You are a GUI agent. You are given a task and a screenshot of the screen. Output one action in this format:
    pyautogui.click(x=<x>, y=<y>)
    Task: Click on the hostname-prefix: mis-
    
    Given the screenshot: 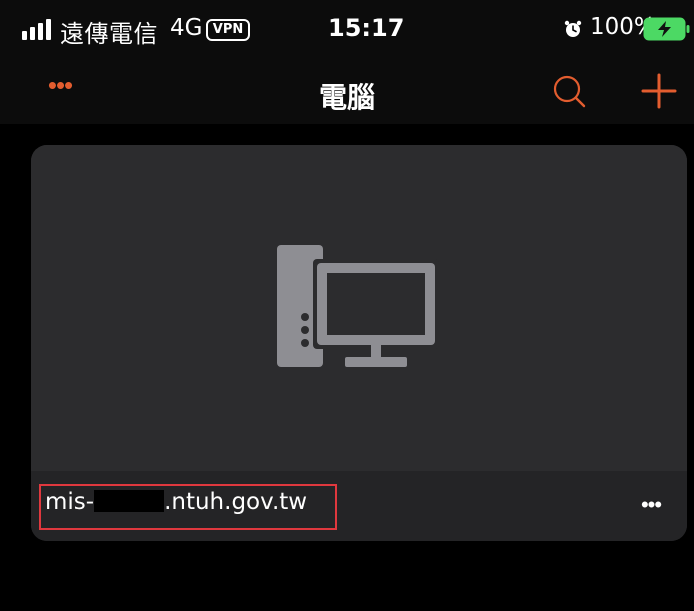 What is the action you would take?
    pyautogui.click(x=70, y=502)
    